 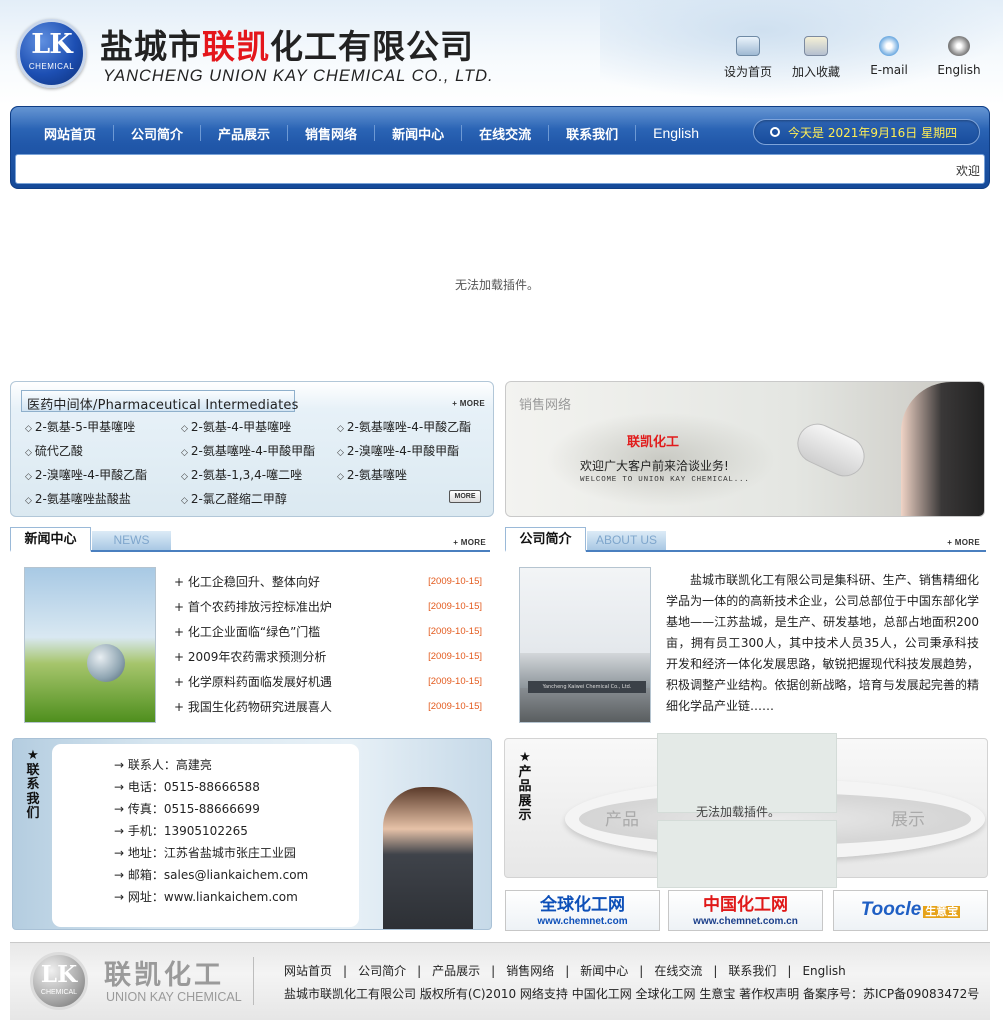 I want to click on footer-link-products: 产品展示, so click(x=456, y=970).